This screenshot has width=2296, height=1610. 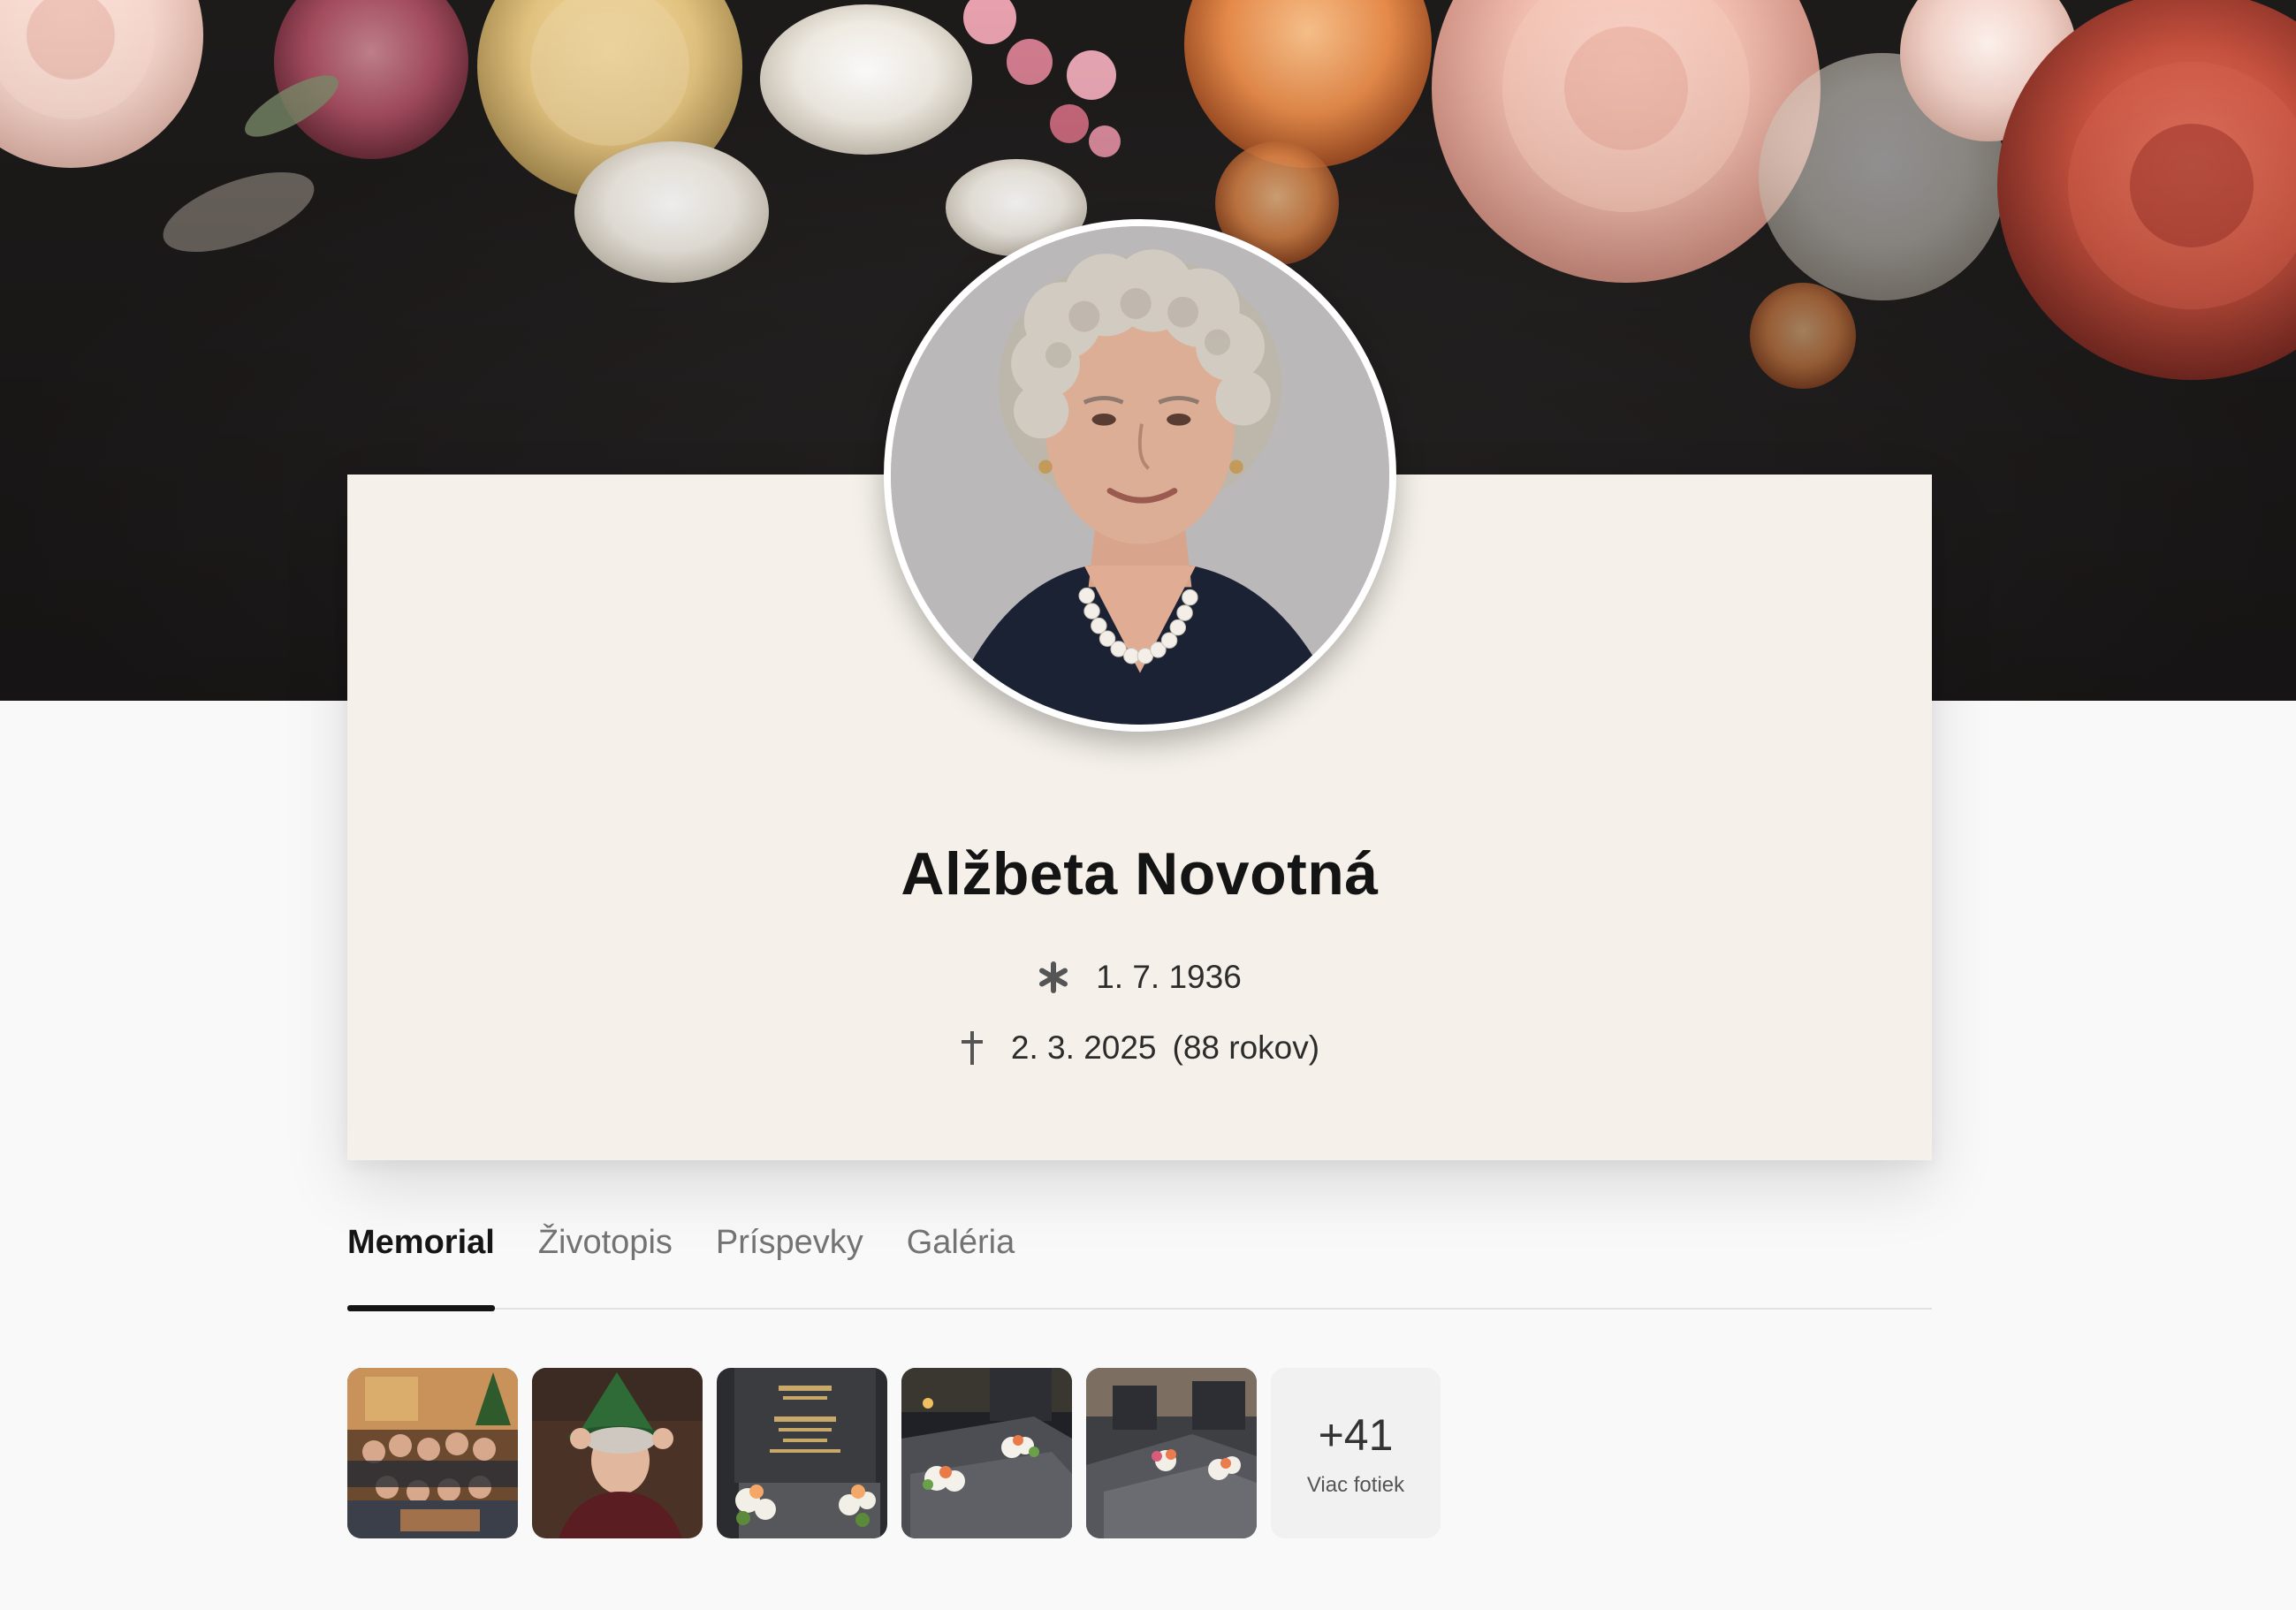 I want to click on gallery-photo-cemetery, so click(x=1172, y=1453).